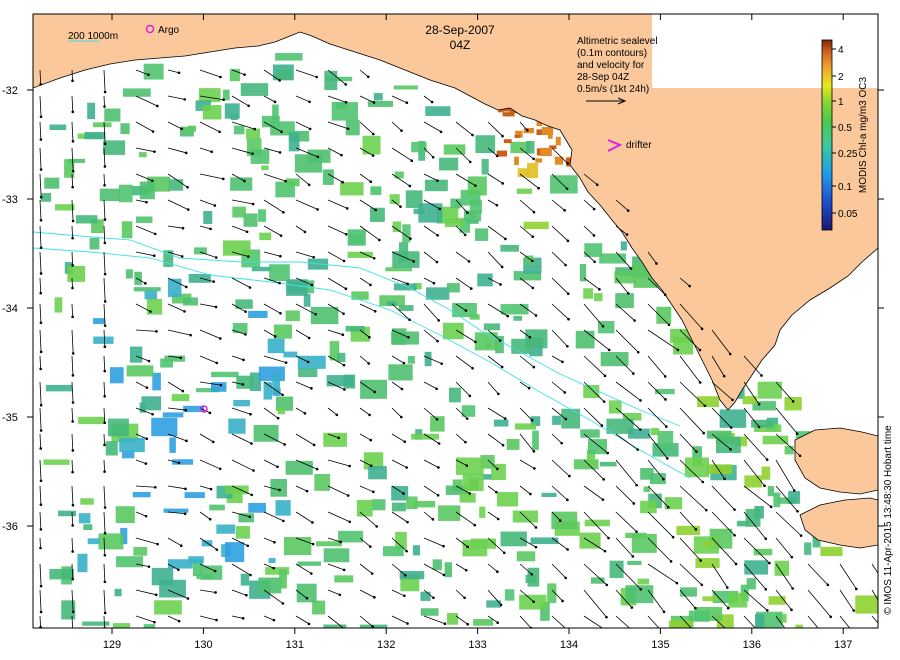 The width and height of the screenshot is (900, 660). I want to click on colorbar-tick-label: 0.25, so click(848, 154).